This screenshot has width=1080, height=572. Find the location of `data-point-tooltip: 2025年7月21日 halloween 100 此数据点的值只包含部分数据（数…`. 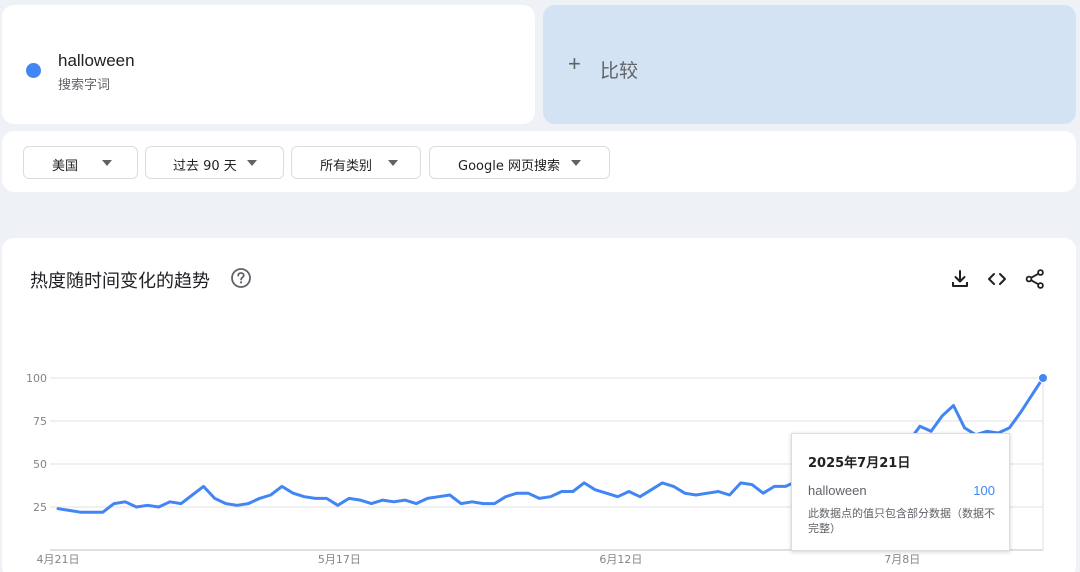

data-point-tooltip: 2025年7月21日 halloween 100 此数据点的值只包含部分数据（数… is located at coordinates (900, 492).